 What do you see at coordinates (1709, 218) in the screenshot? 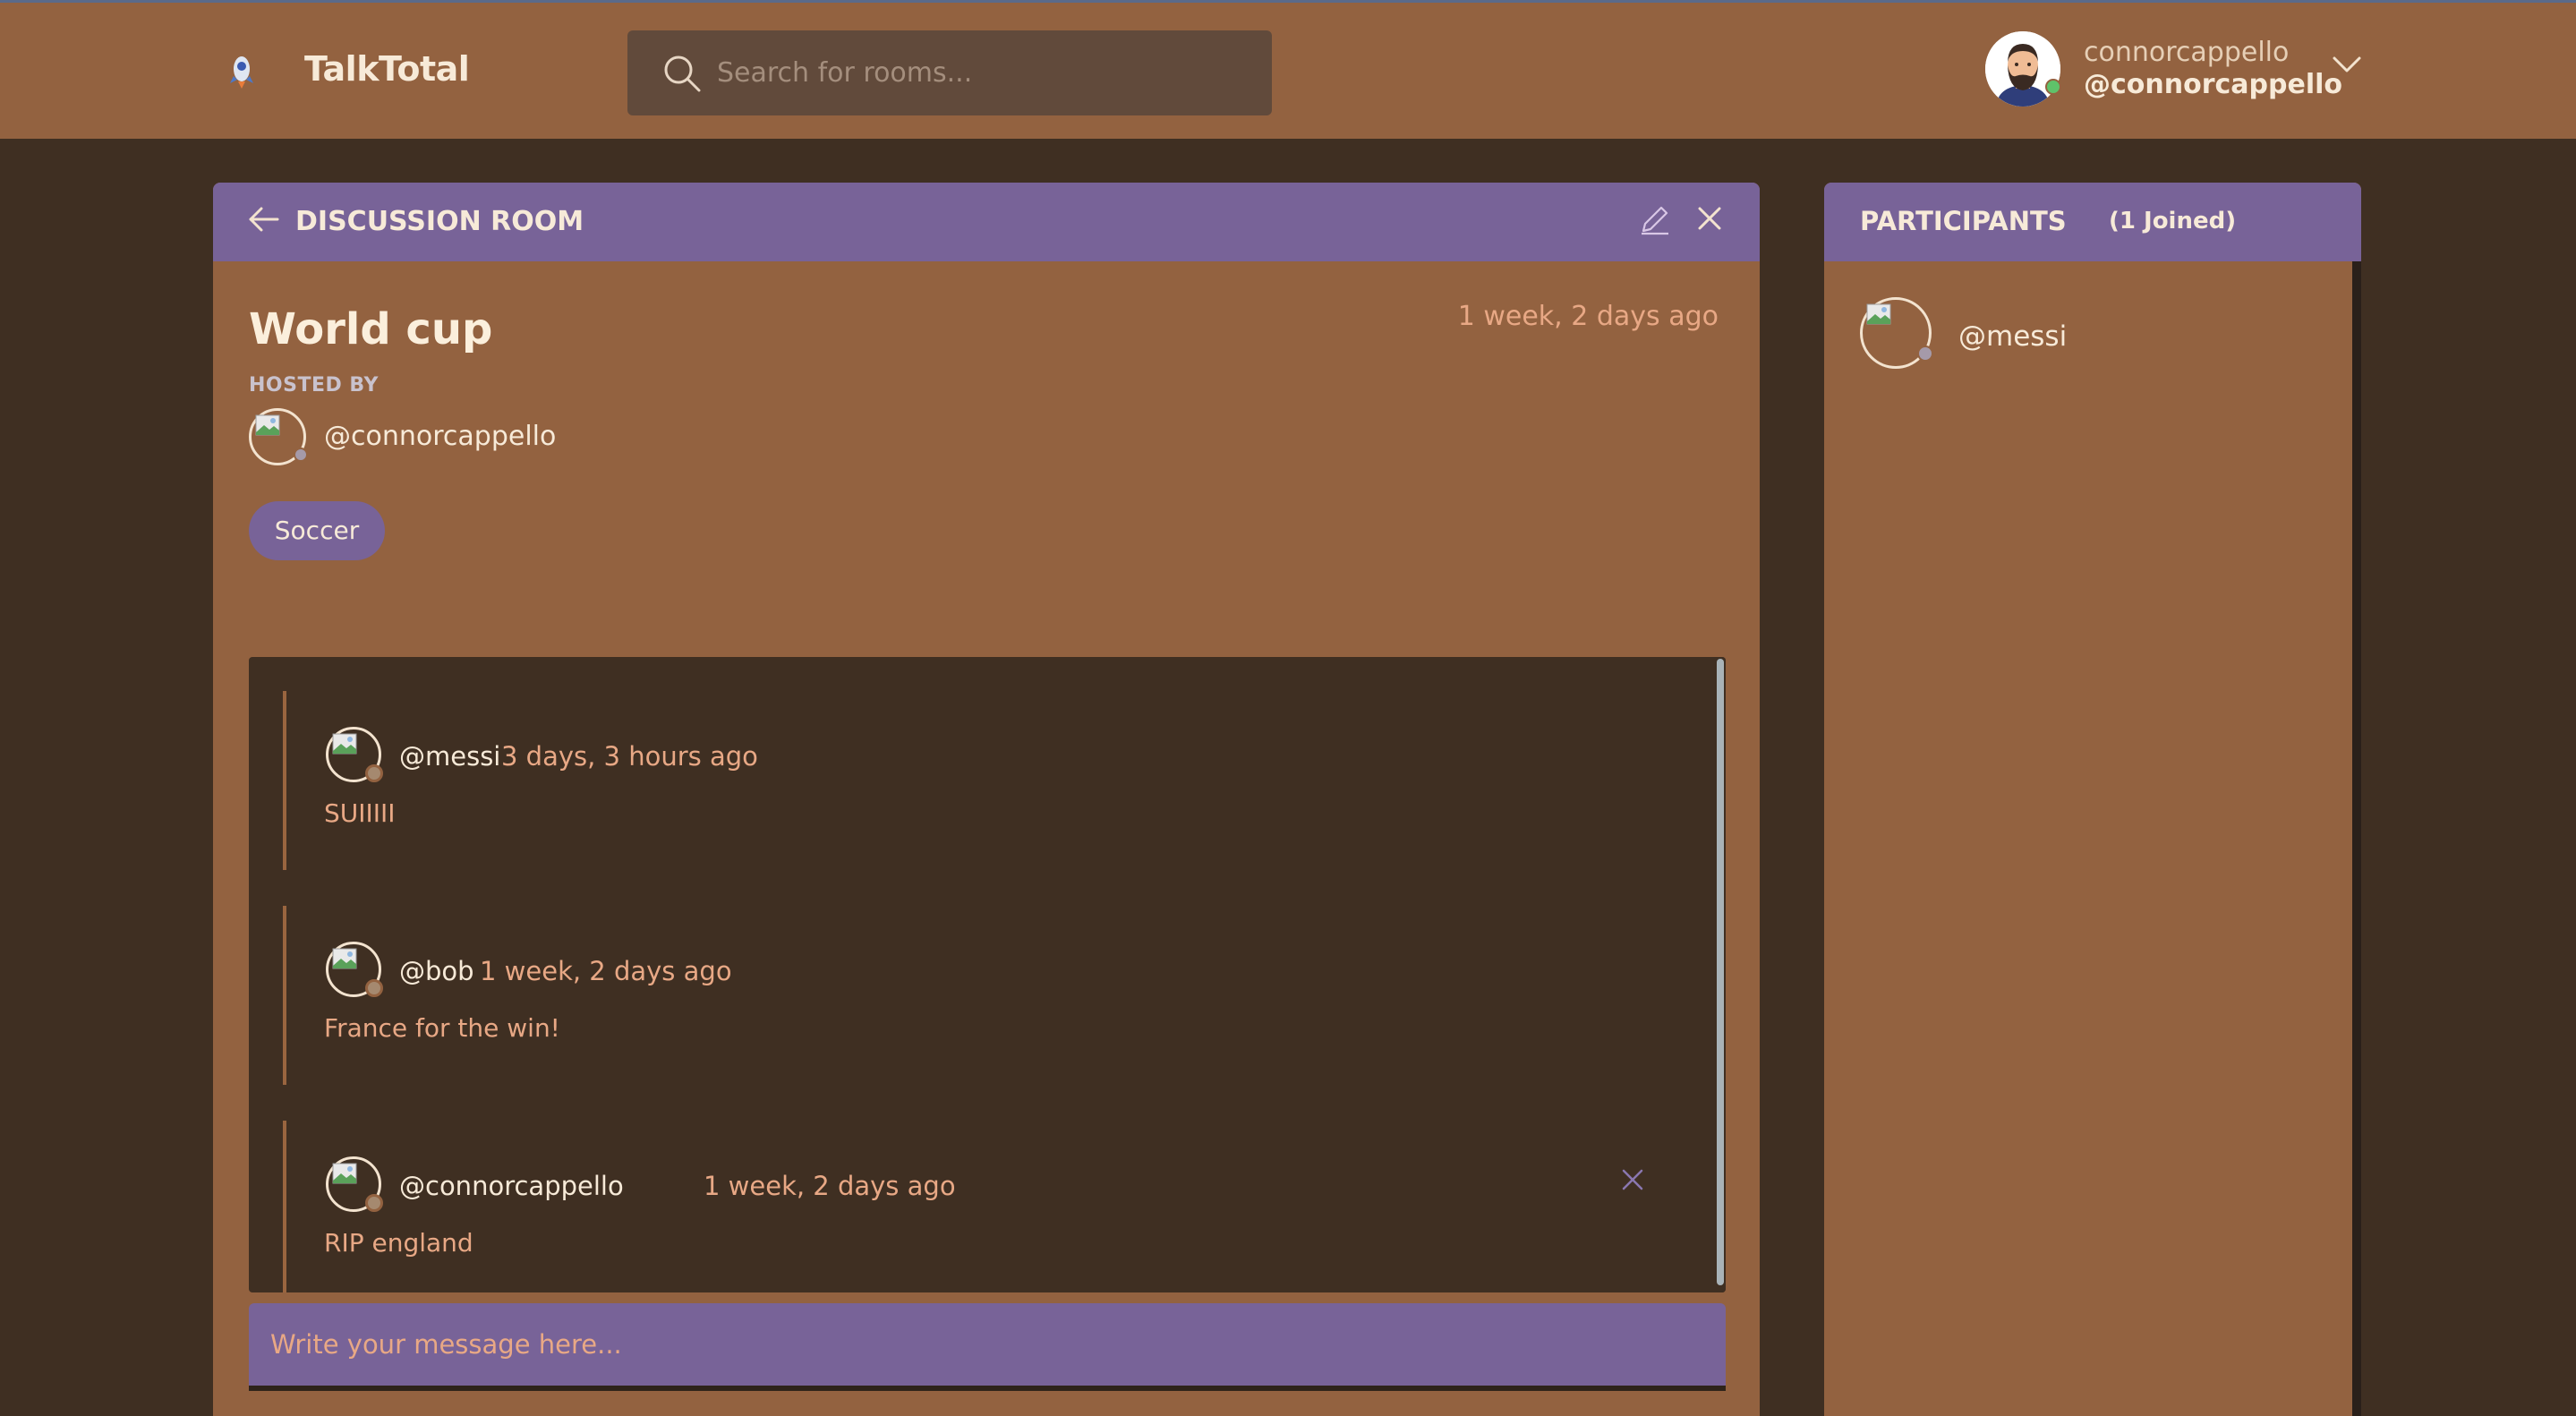
I see `close-icon` at bounding box center [1709, 218].